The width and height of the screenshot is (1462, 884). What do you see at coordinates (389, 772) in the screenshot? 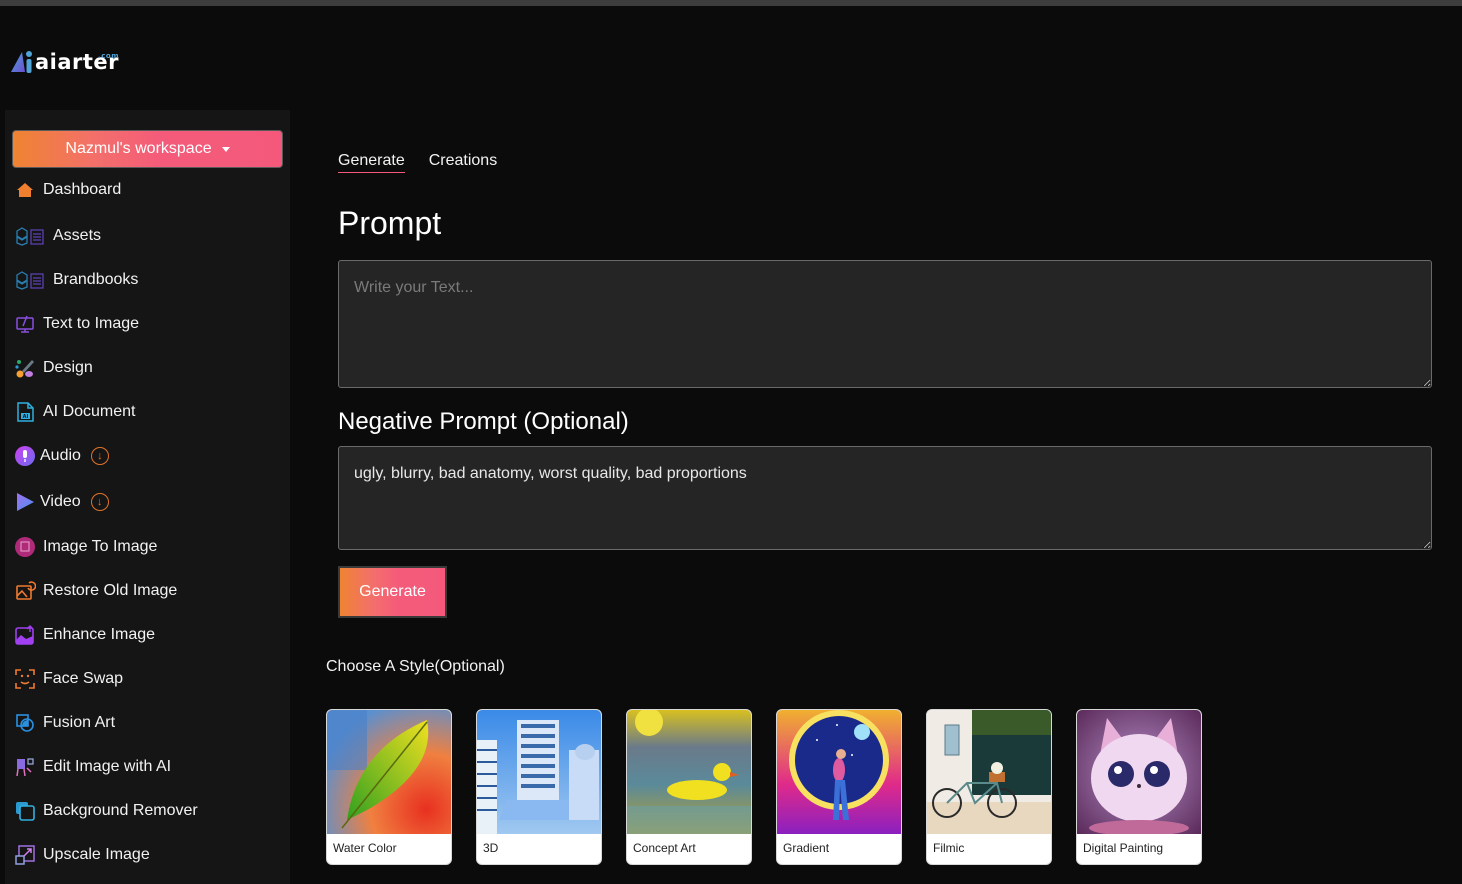
I see `water-color-thumbnail` at bounding box center [389, 772].